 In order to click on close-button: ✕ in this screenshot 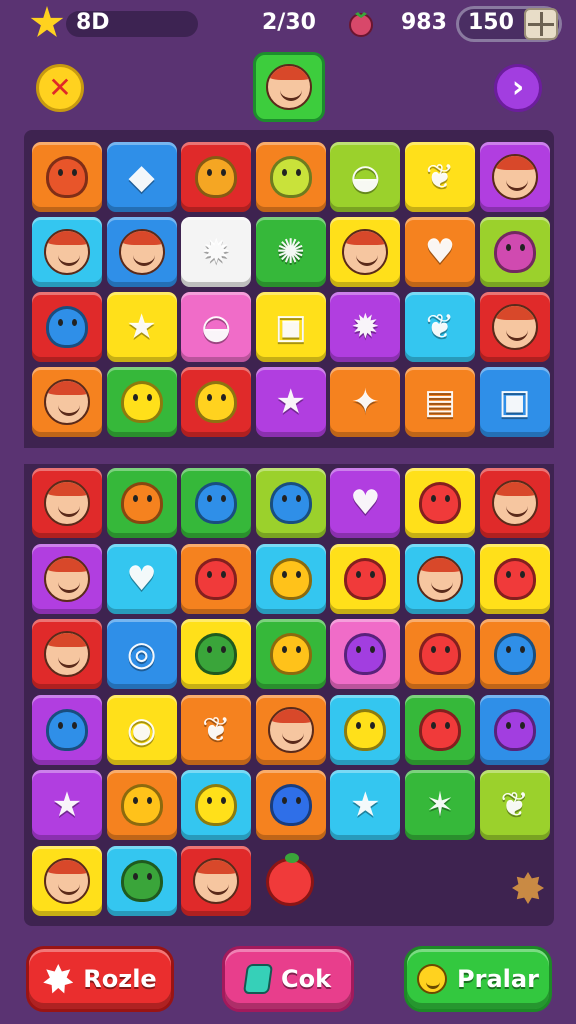, I will do `click(60, 88)`.